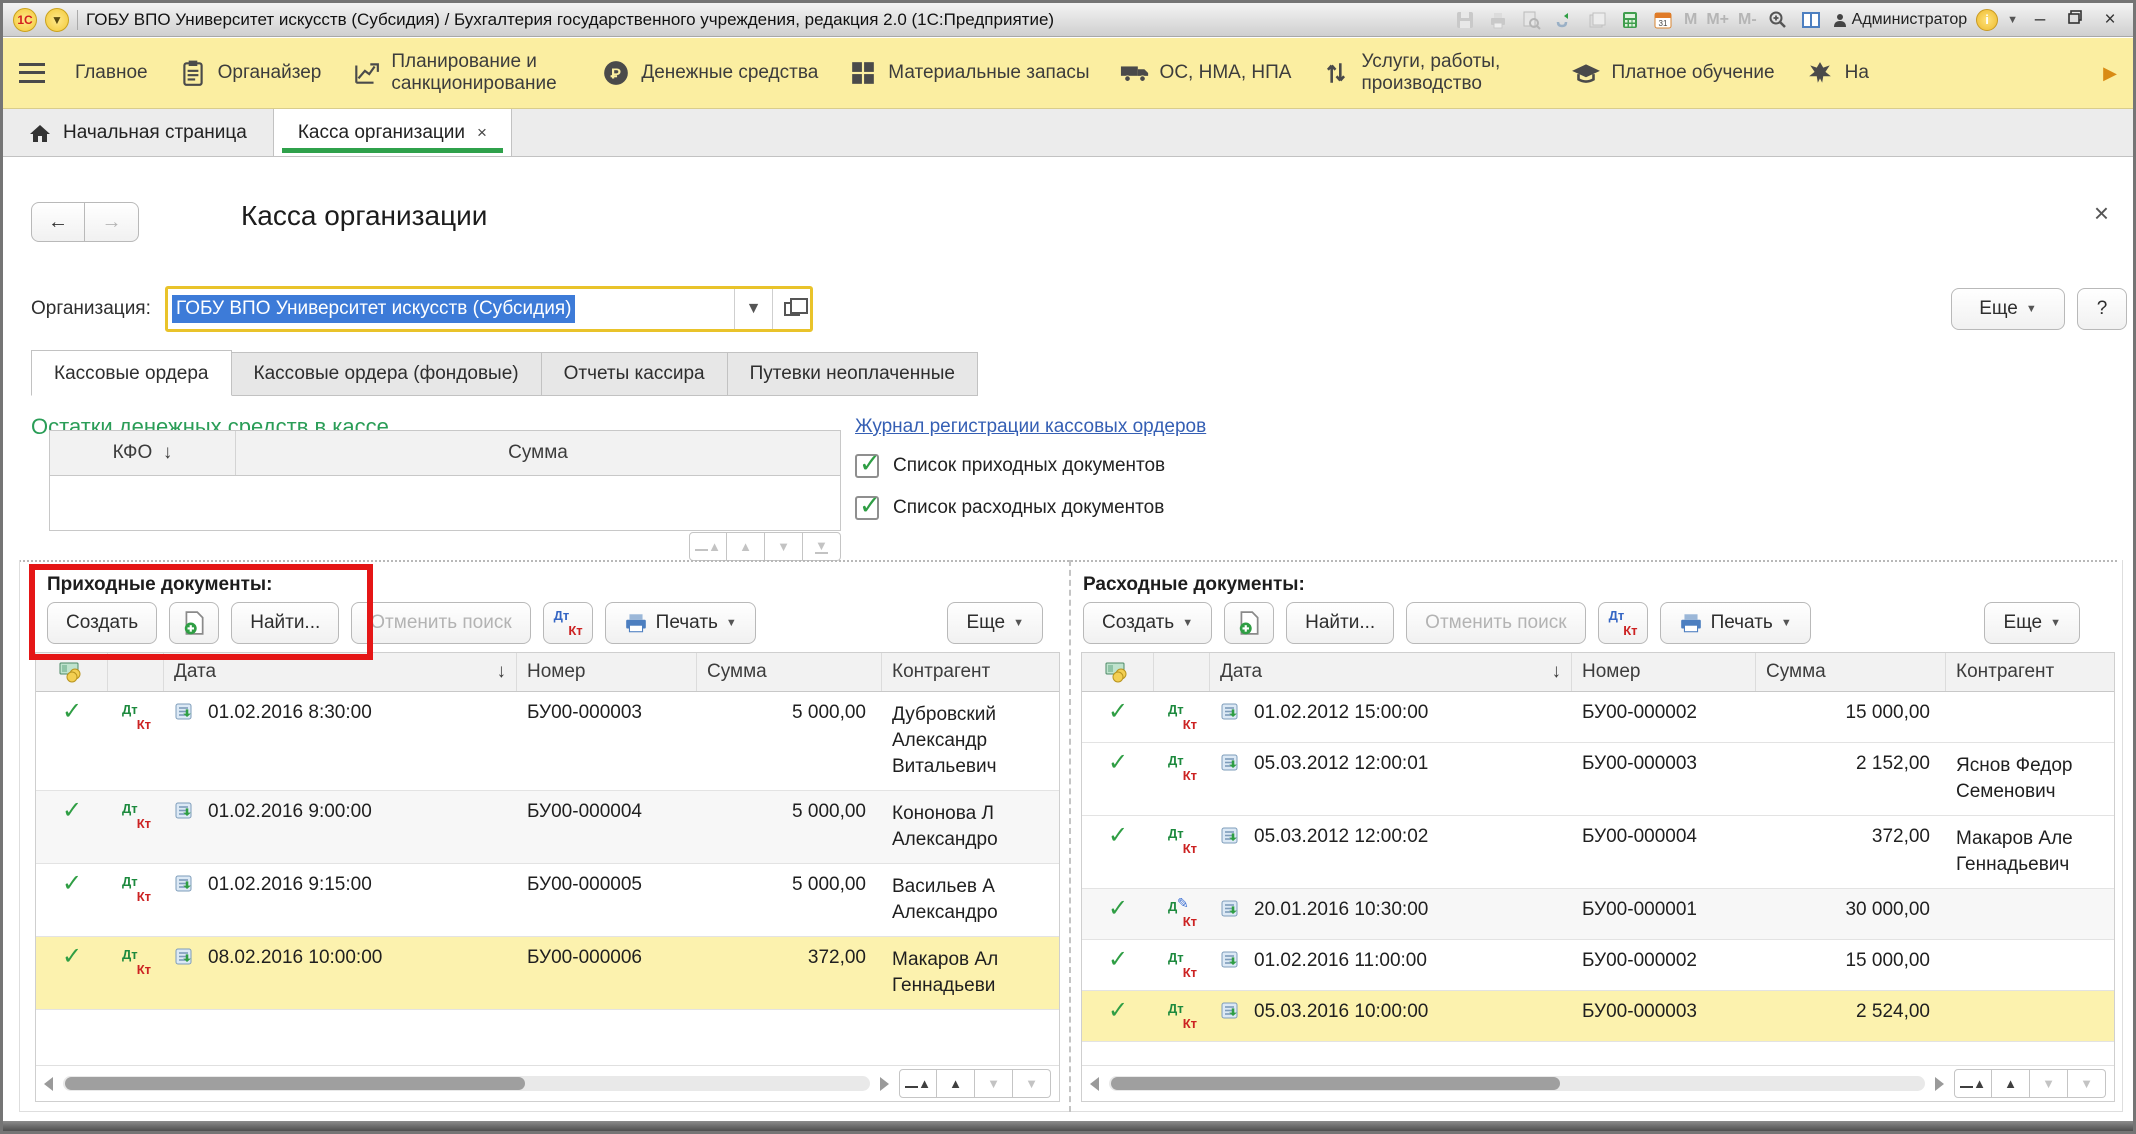  What do you see at coordinates (32, 73) in the screenshot?
I see `hamburger-icon` at bounding box center [32, 73].